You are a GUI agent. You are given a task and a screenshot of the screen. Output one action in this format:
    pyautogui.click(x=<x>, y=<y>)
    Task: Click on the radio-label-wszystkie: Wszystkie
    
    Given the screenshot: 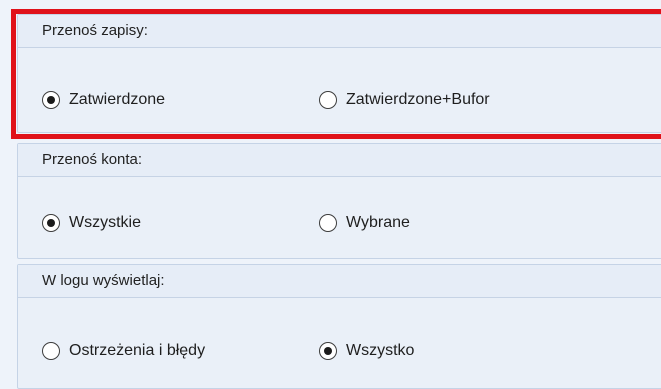 What is the action you would take?
    pyautogui.click(x=105, y=222)
    